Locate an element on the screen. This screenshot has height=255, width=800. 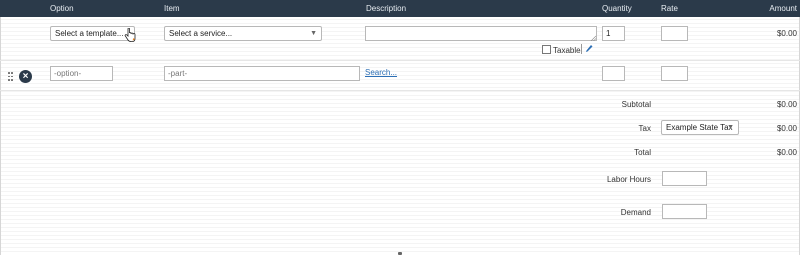
line-amount: $0.00 is located at coordinates (786, 33).